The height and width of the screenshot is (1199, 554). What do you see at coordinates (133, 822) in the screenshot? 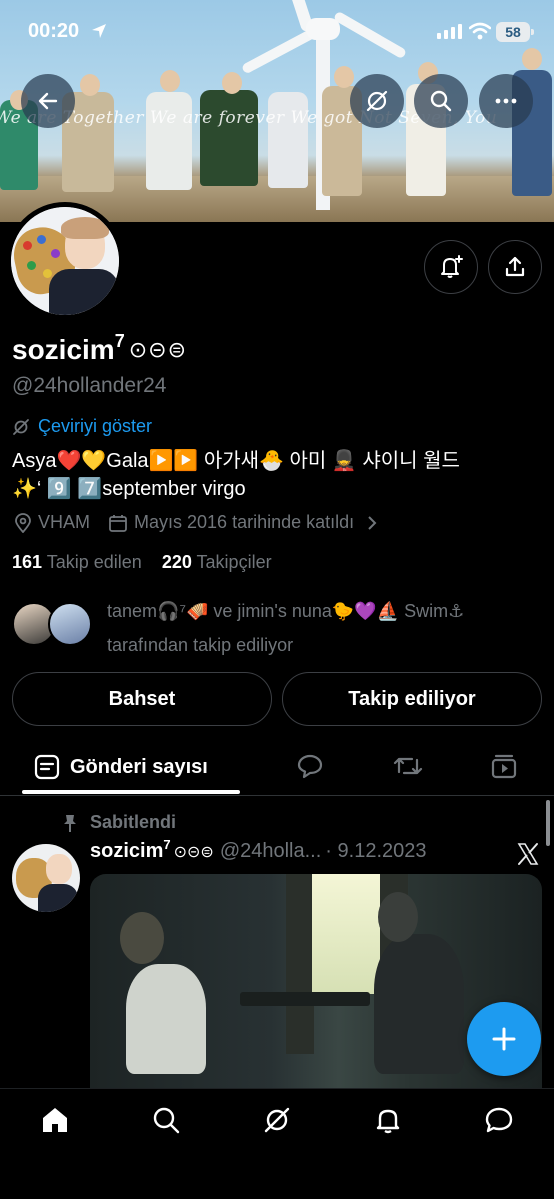
I see `pinned-label: Sabitlendi` at bounding box center [133, 822].